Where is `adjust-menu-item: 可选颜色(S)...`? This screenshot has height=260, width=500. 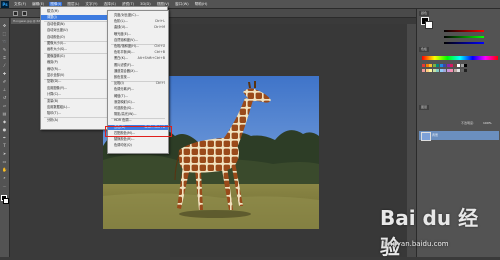
adjust-menu-item: 可选颜色(S)... is located at coordinates (138, 108).